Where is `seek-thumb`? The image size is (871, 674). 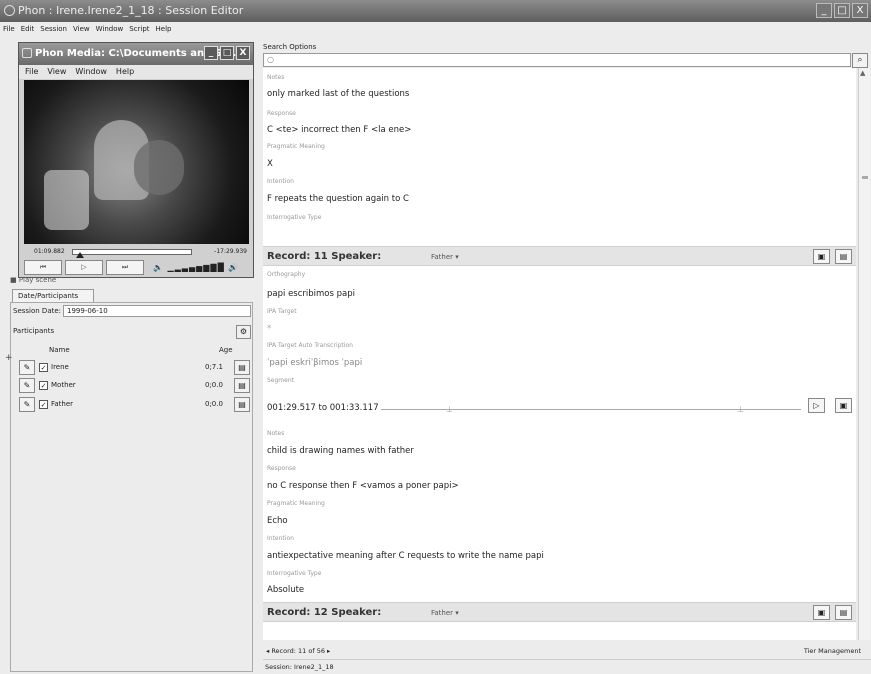
seek-thumb is located at coordinates (80, 255).